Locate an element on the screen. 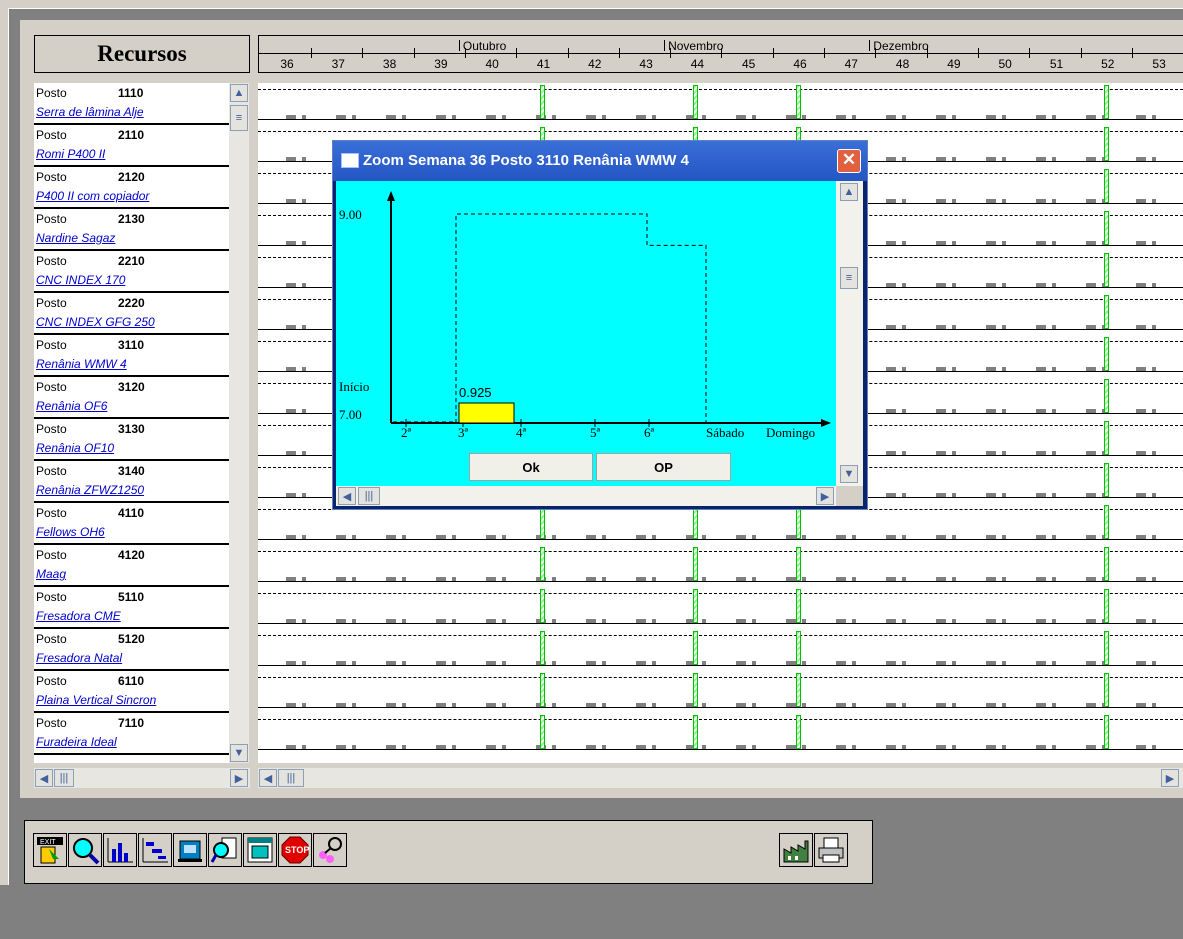 This screenshot has height=939, width=1183. stop-icon: STOP is located at coordinates (295, 850).